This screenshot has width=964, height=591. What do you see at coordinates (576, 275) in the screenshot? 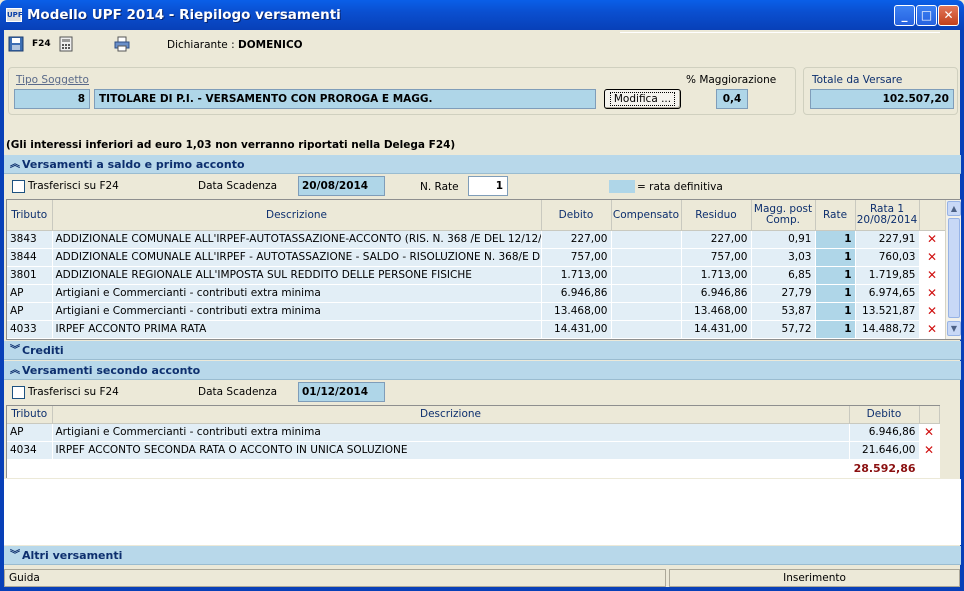
I see `cell-debito: 1.713,00` at bounding box center [576, 275].